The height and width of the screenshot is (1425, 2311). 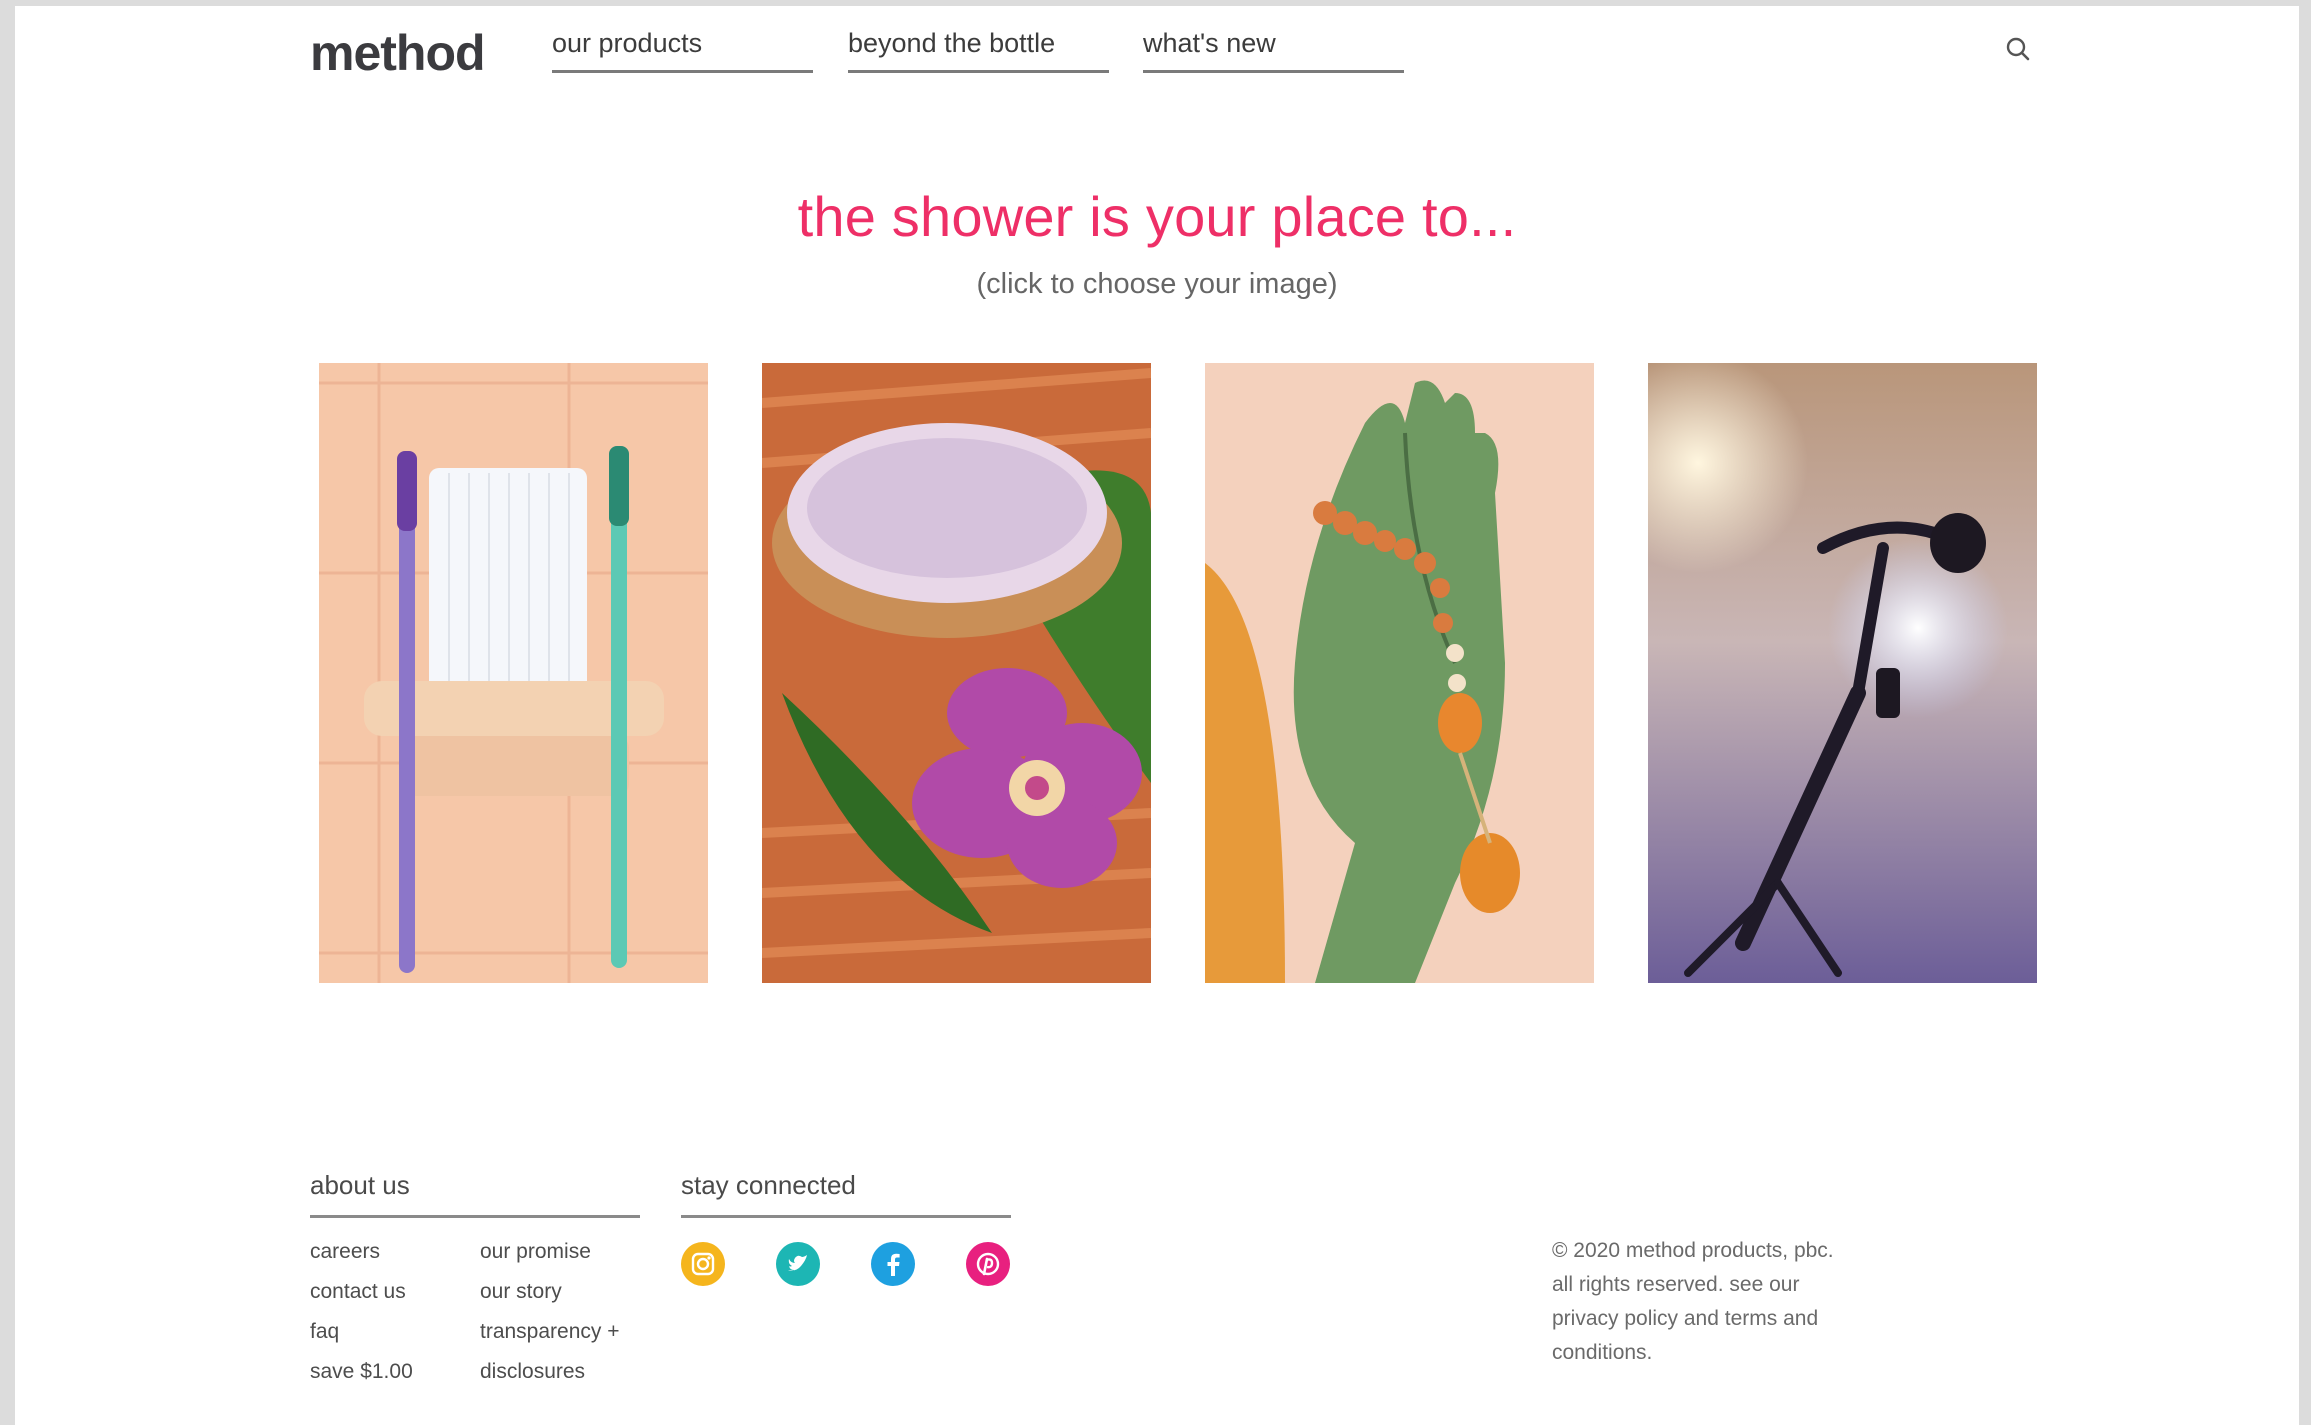 I want to click on instagram-icon, so click(x=703, y=1264).